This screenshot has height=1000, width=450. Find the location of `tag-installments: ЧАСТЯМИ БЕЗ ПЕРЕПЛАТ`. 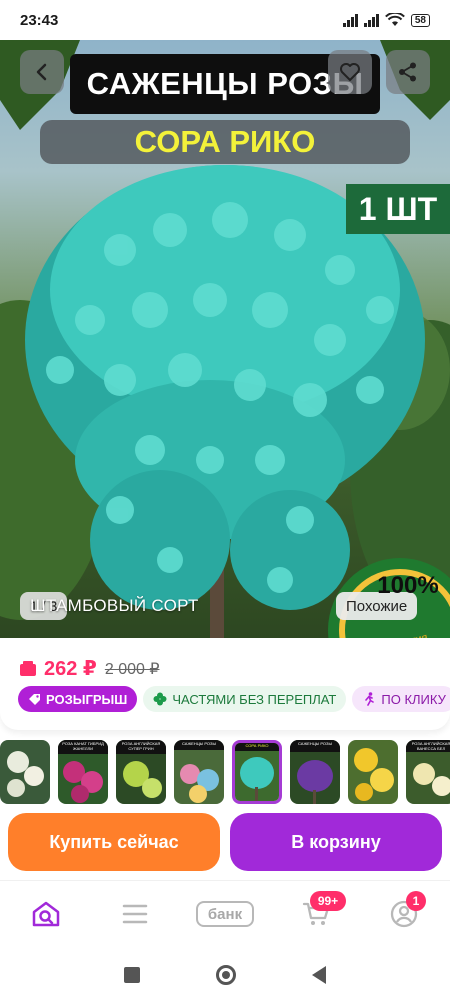

tag-installments: ЧАСТЯМИ БЕЗ ПЕРЕПЛАТ is located at coordinates (245, 699).